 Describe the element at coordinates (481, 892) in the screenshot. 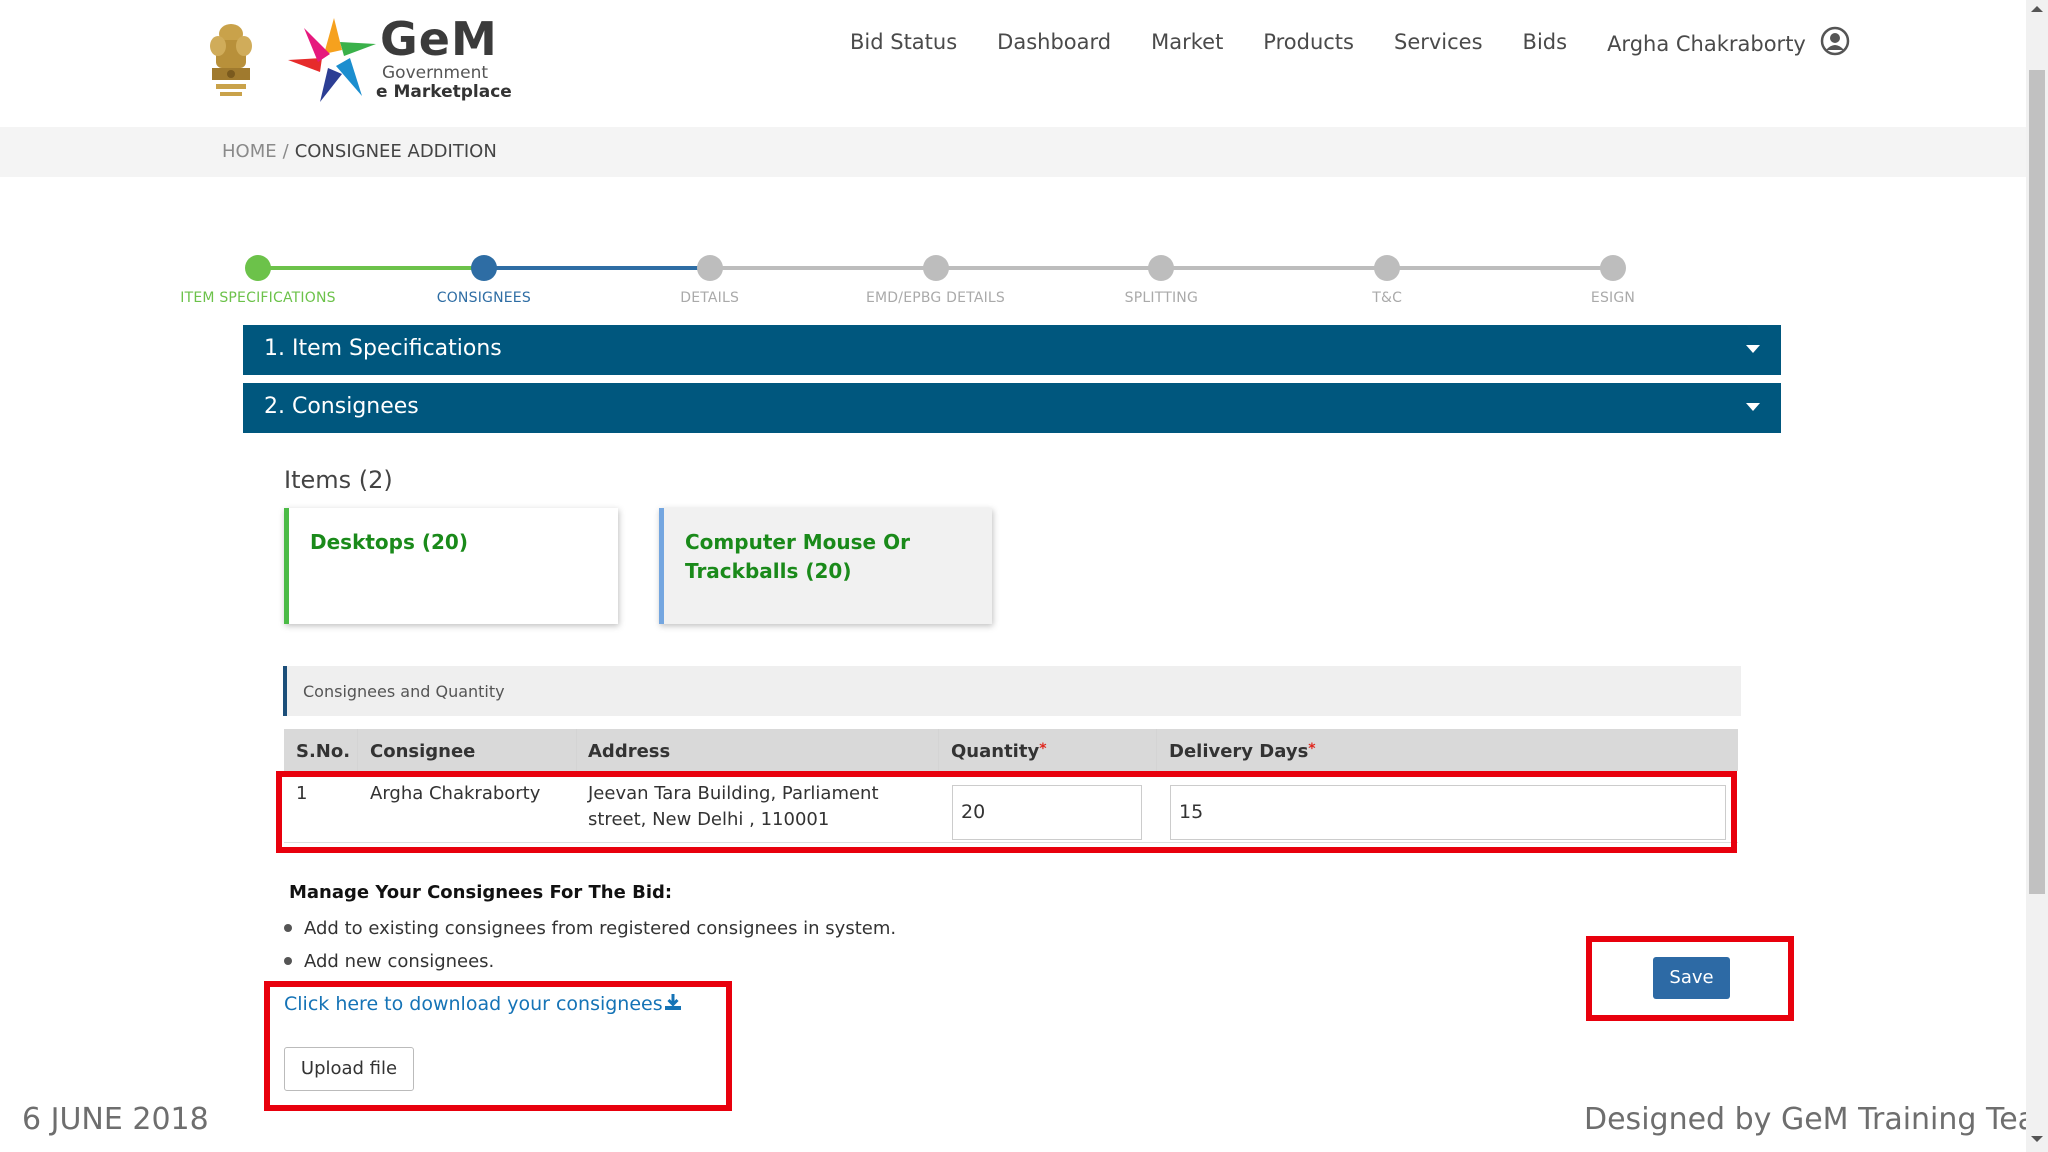

I see `manage-consignees-title: Manage Your Consignees For The Bid:` at that location.